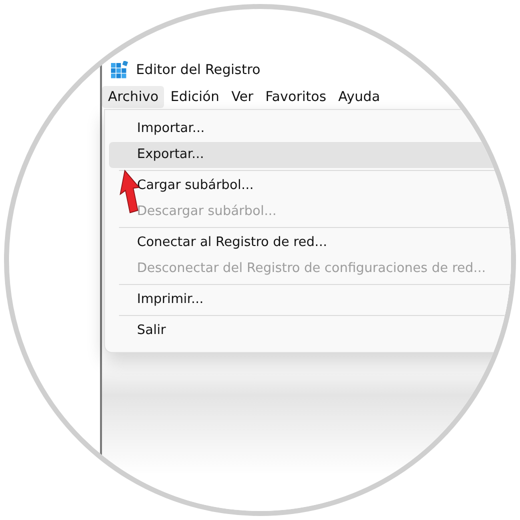 The image size is (520, 520). What do you see at coordinates (295, 97) in the screenshot?
I see `menu-bar-item: Favoritos` at bounding box center [295, 97].